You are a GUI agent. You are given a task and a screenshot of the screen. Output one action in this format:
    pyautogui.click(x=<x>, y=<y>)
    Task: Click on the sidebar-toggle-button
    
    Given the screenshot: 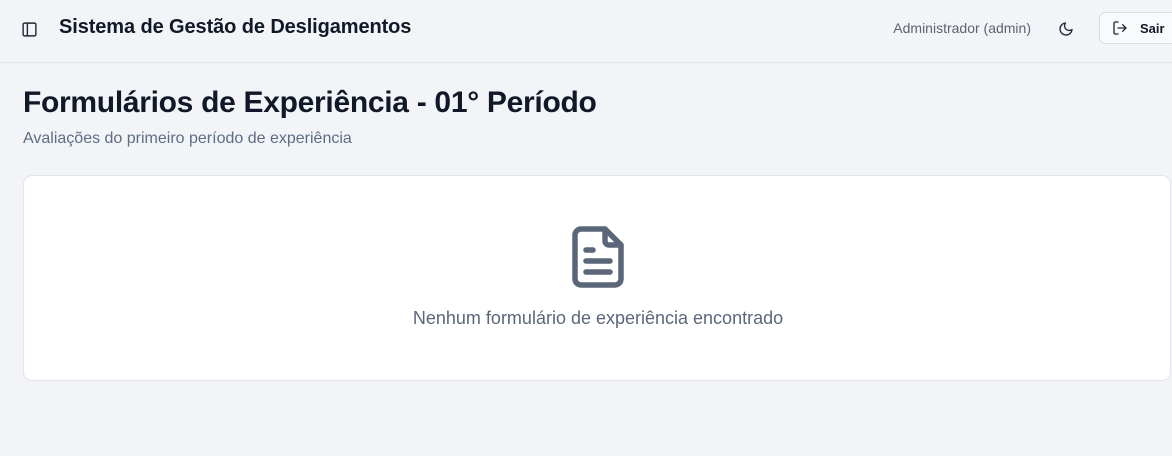 What is the action you would take?
    pyautogui.click(x=29, y=29)
    